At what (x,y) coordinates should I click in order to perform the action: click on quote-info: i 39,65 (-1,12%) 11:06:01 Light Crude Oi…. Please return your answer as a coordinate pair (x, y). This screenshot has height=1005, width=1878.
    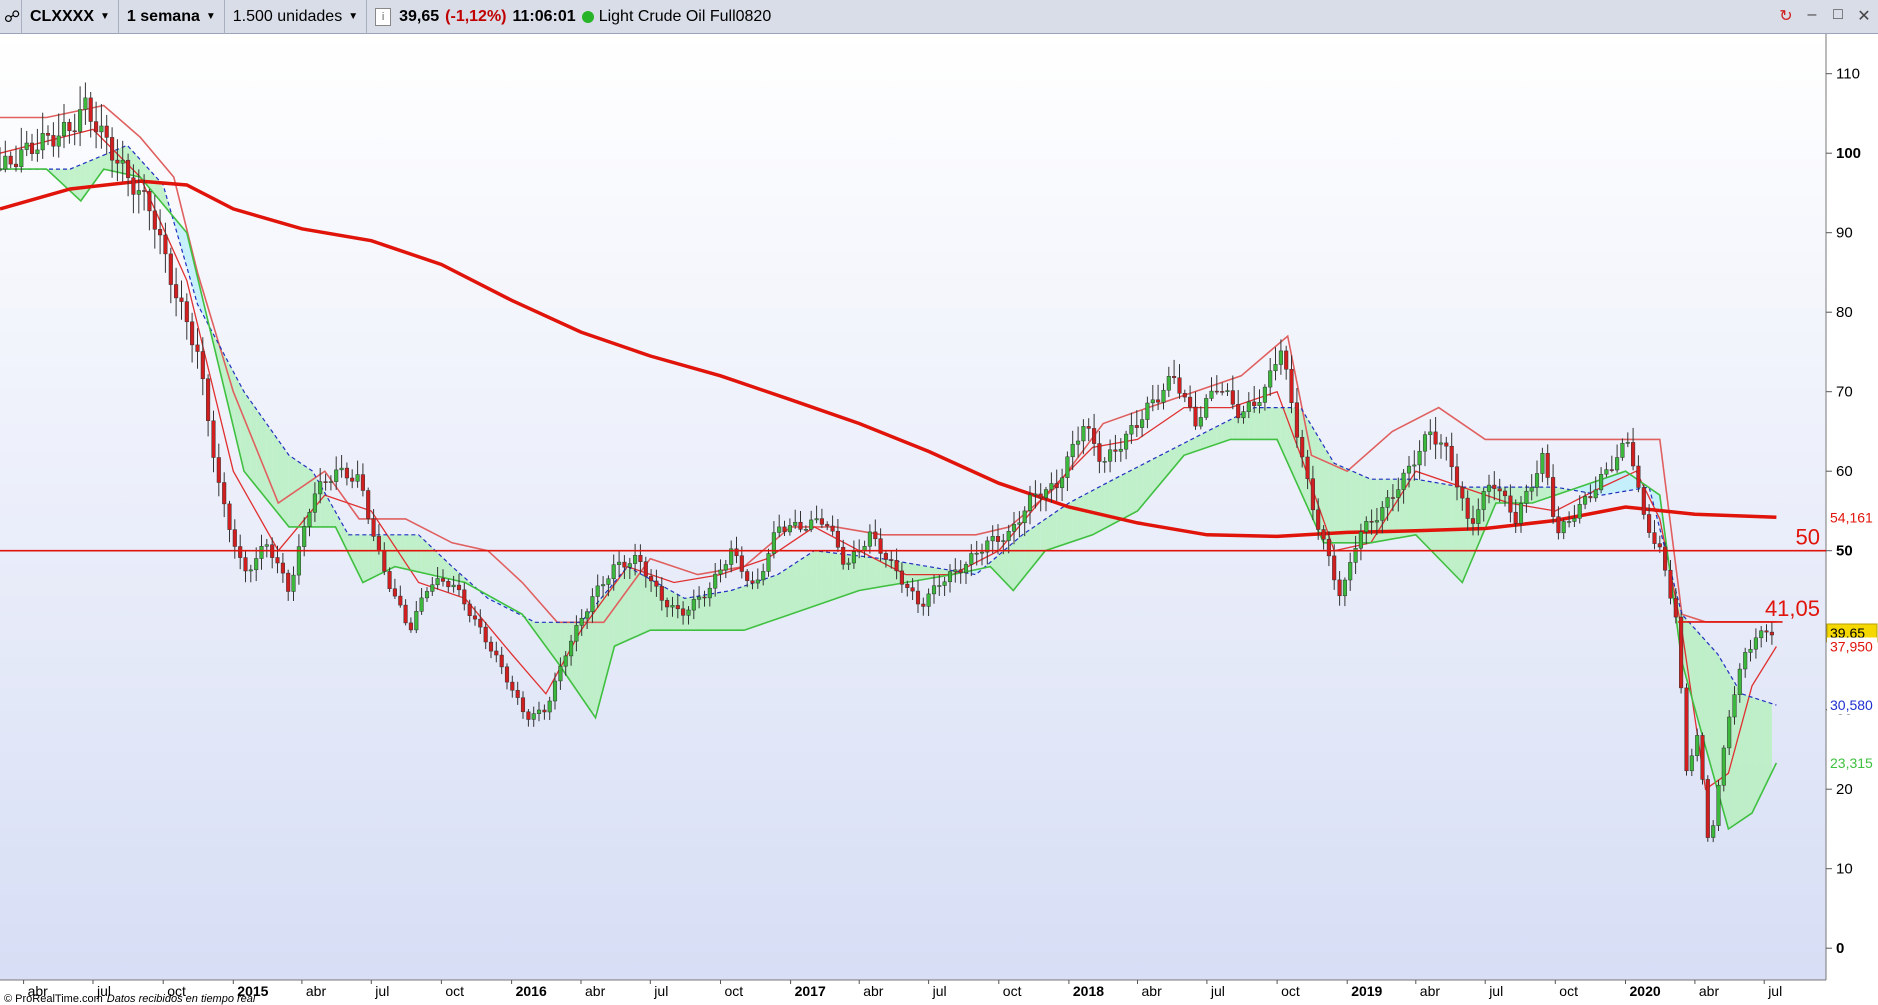
    Looking at the image, I should click on (573, 17).